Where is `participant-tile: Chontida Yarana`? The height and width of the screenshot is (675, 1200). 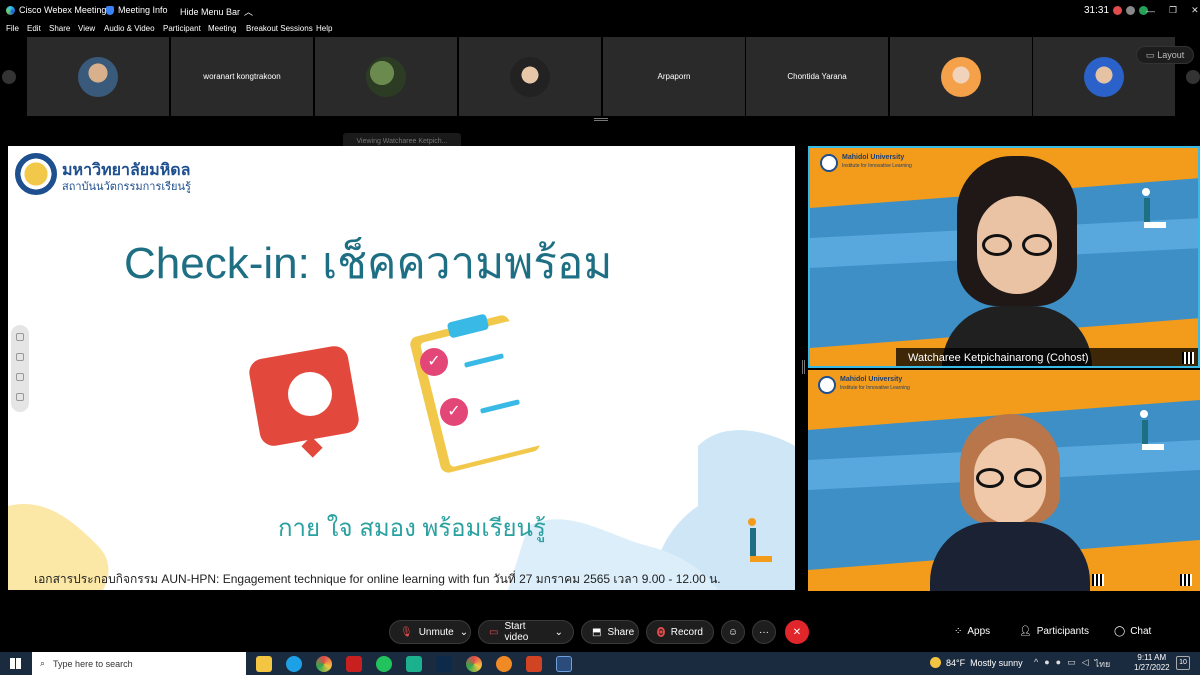 participant-tile: Chontida Yarana is located at coordinates (817, 76).